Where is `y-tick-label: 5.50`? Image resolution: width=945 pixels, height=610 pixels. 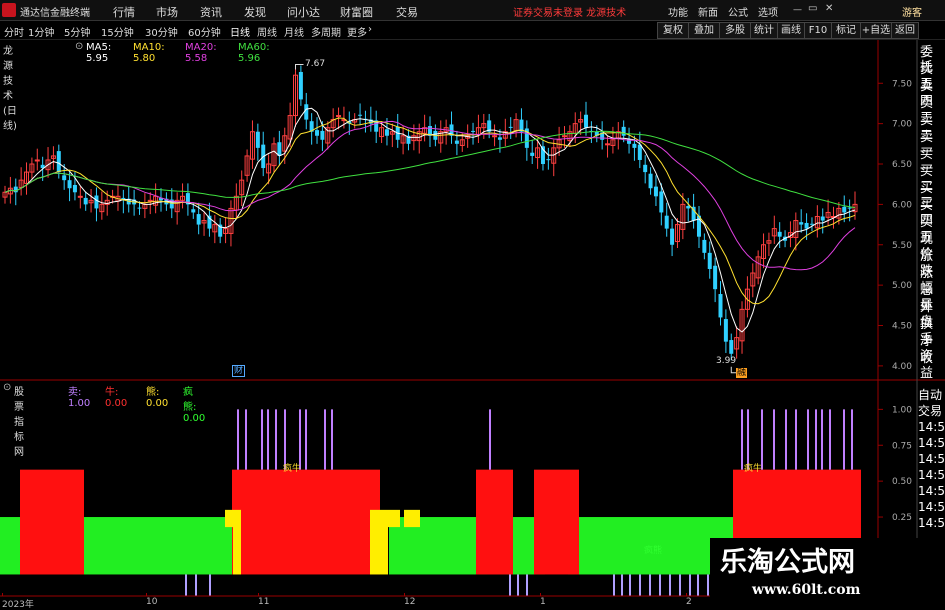
y-tick-label: 5.50 is located at coordinates (902, 246).